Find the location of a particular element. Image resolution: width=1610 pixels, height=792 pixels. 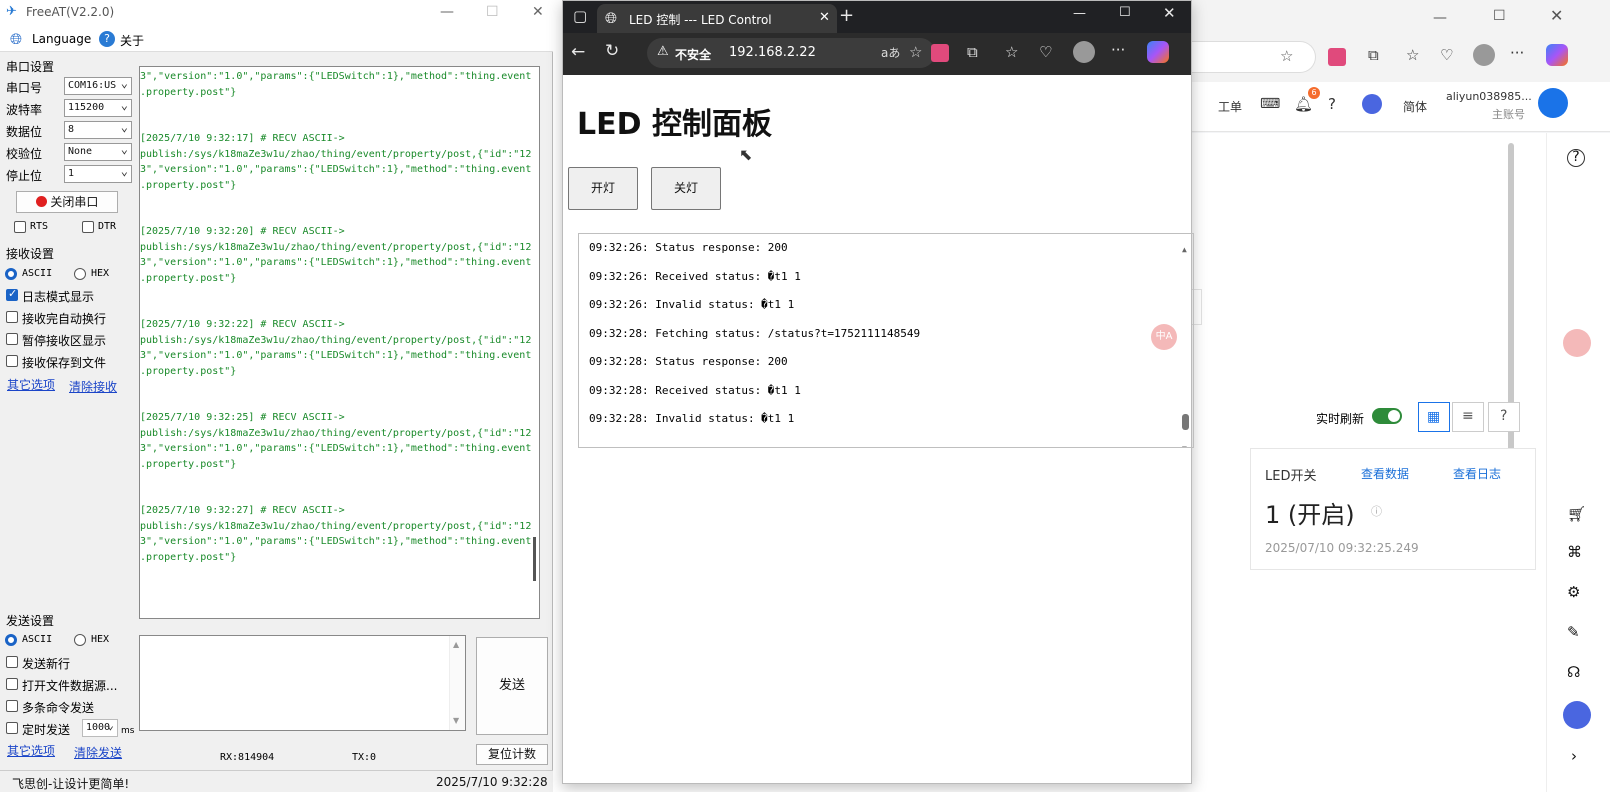

send-button: 发送 is located at coordinates (512, 686).